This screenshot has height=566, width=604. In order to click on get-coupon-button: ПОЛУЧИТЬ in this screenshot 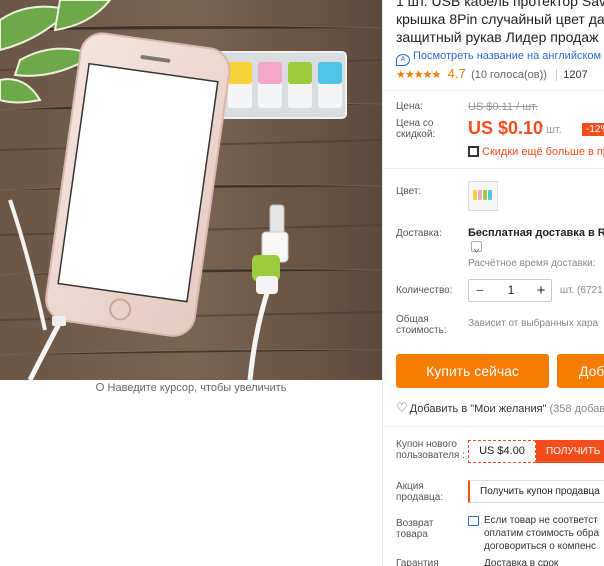, I will do `click(570, 451)`.